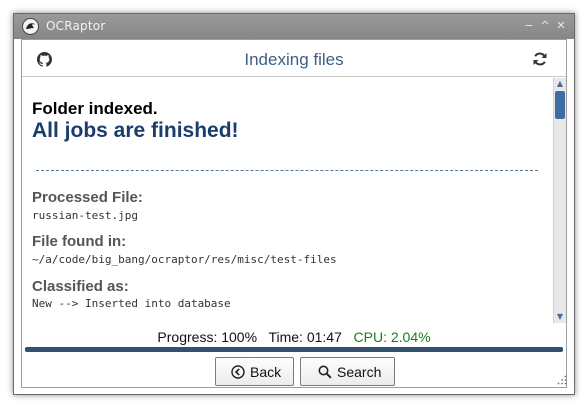 The height and width of the screenshot is (408, 588). Describe the element at coordinates (545, 26) in the screenshot. I see `maximize-button: ^` at that location.